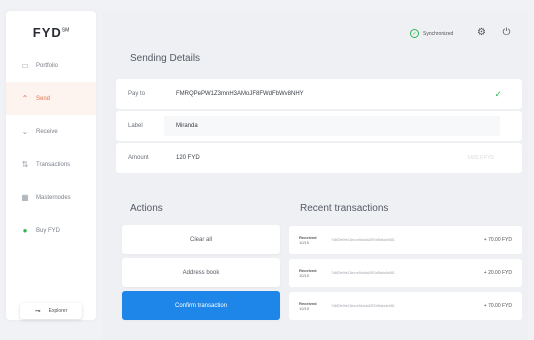  What do you see at coordinates (25, 131) in the screenshot?
I see `arrow-down-icon: ⌄` at bounding box center [25, 131].